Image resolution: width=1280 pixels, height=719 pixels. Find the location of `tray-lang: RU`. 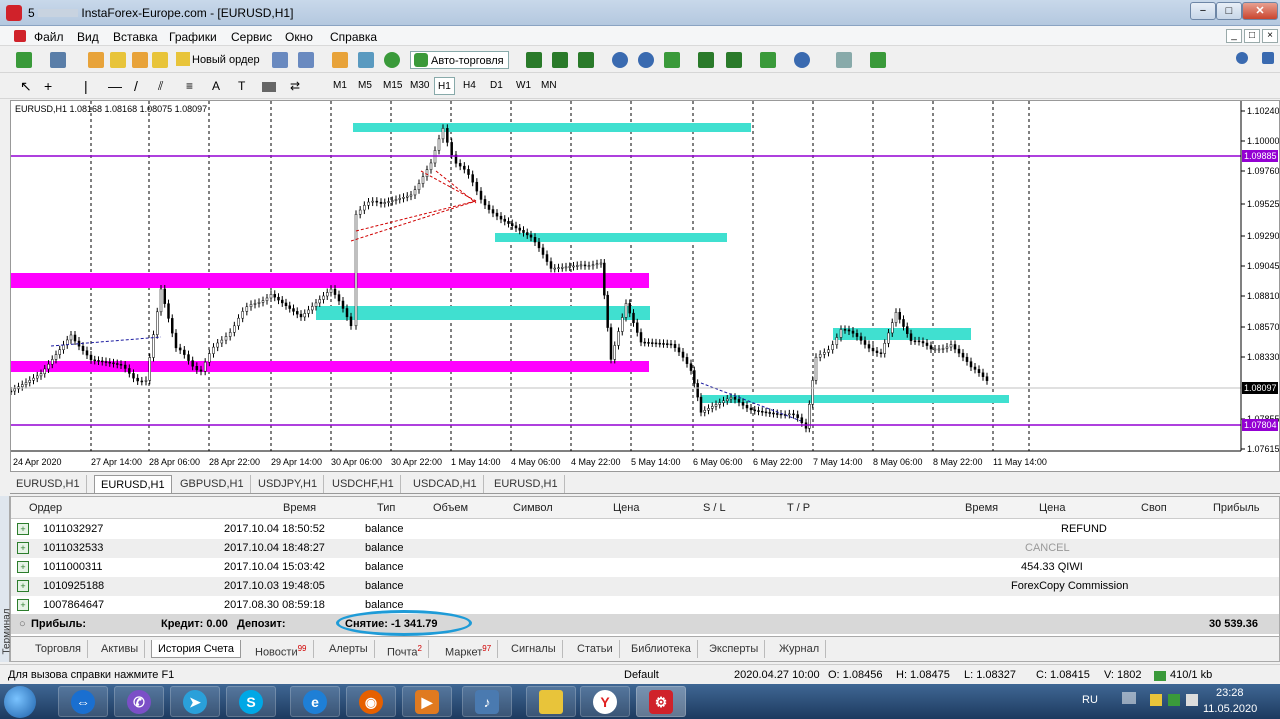

tray-lang: RU is located at coordinates (1090, 700).